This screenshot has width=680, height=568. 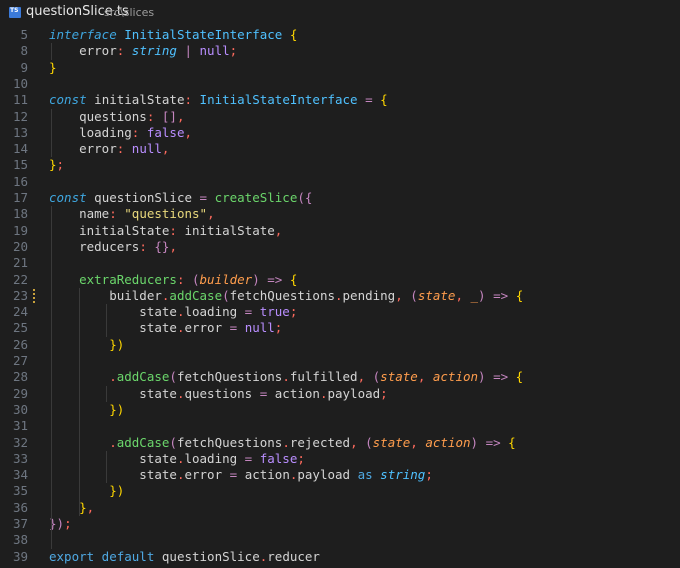 What do you see at coordinates (340, 182) in the screenshot?
I see `code-line: 16` at bounding box center [340, 182].